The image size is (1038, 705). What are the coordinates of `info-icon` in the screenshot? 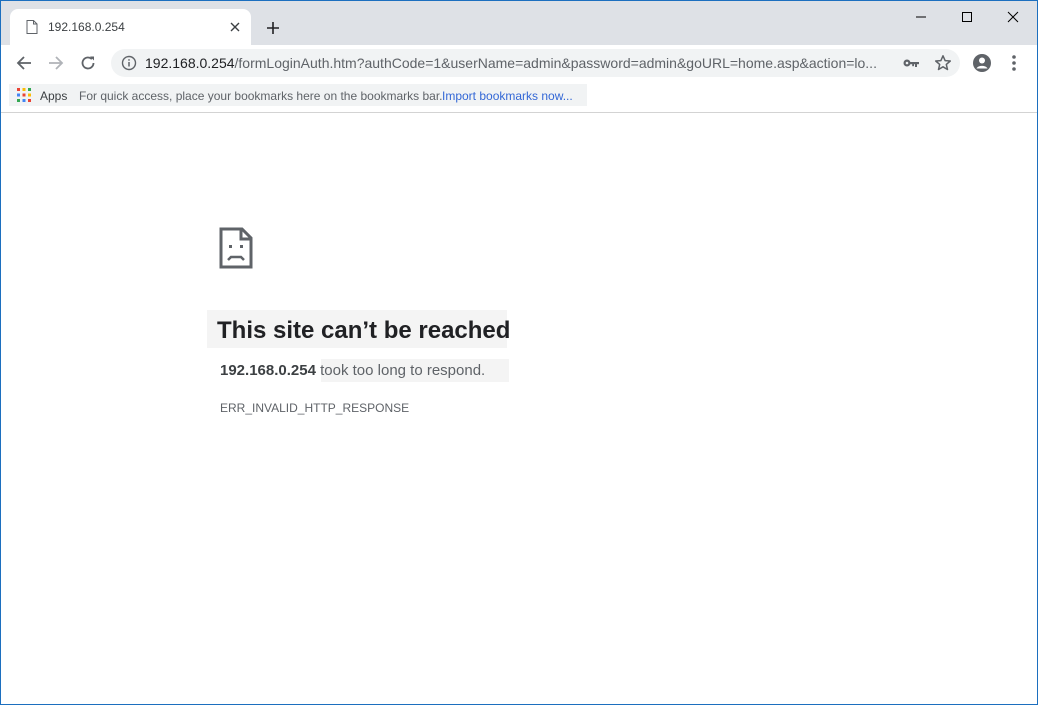 It's located at (129, 63).